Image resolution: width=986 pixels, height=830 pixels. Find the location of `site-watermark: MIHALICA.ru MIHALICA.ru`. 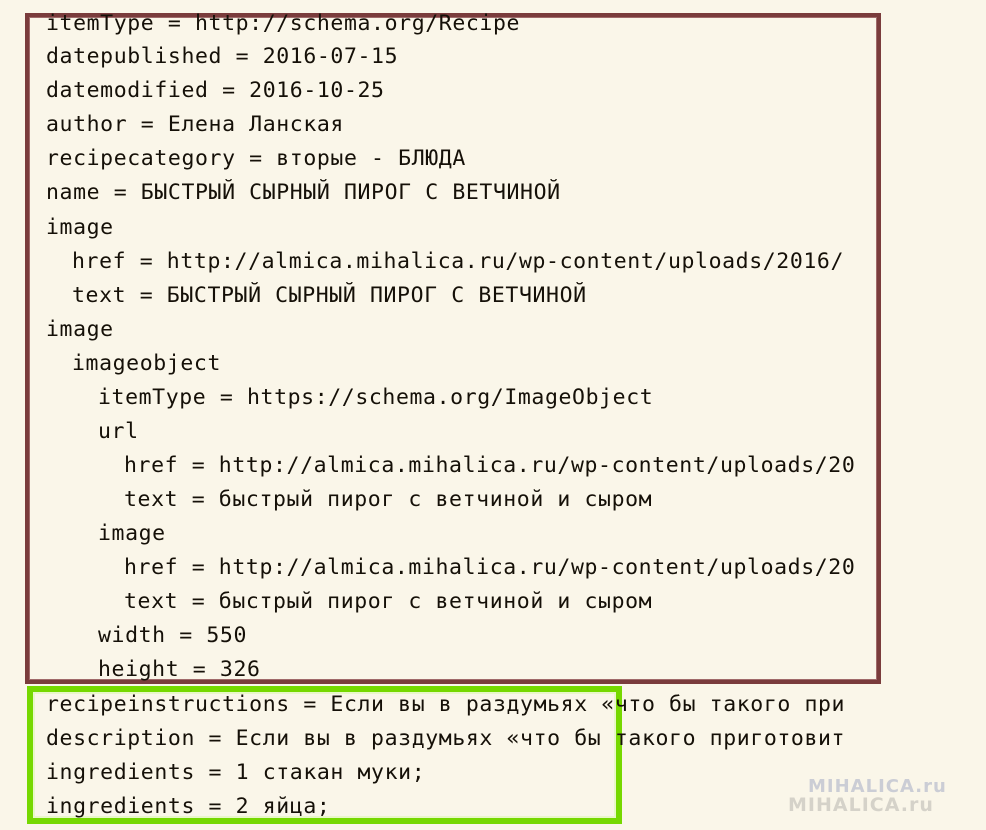

site-watermark: MIHALICA.ru MIHALICA.ru is located at coordinates (881, 798).